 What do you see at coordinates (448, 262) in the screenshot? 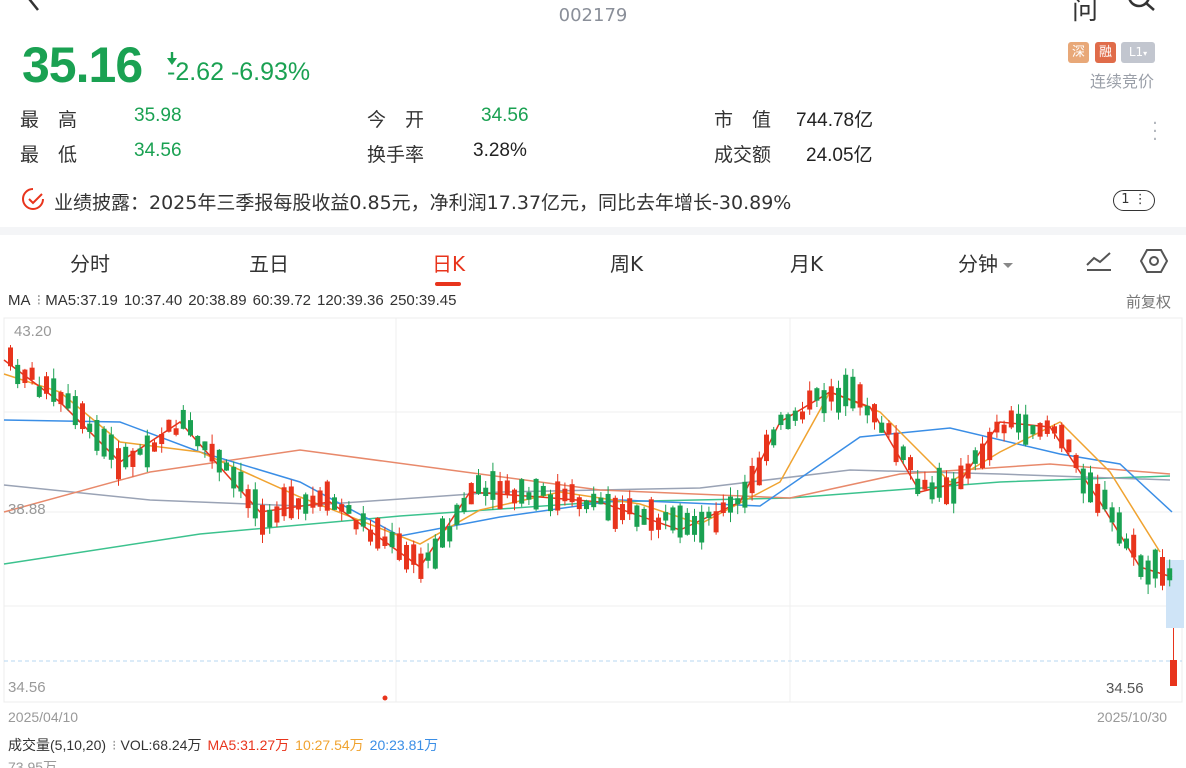
I see `tab-daily-k: 日K` at bounding box center [448, 262].